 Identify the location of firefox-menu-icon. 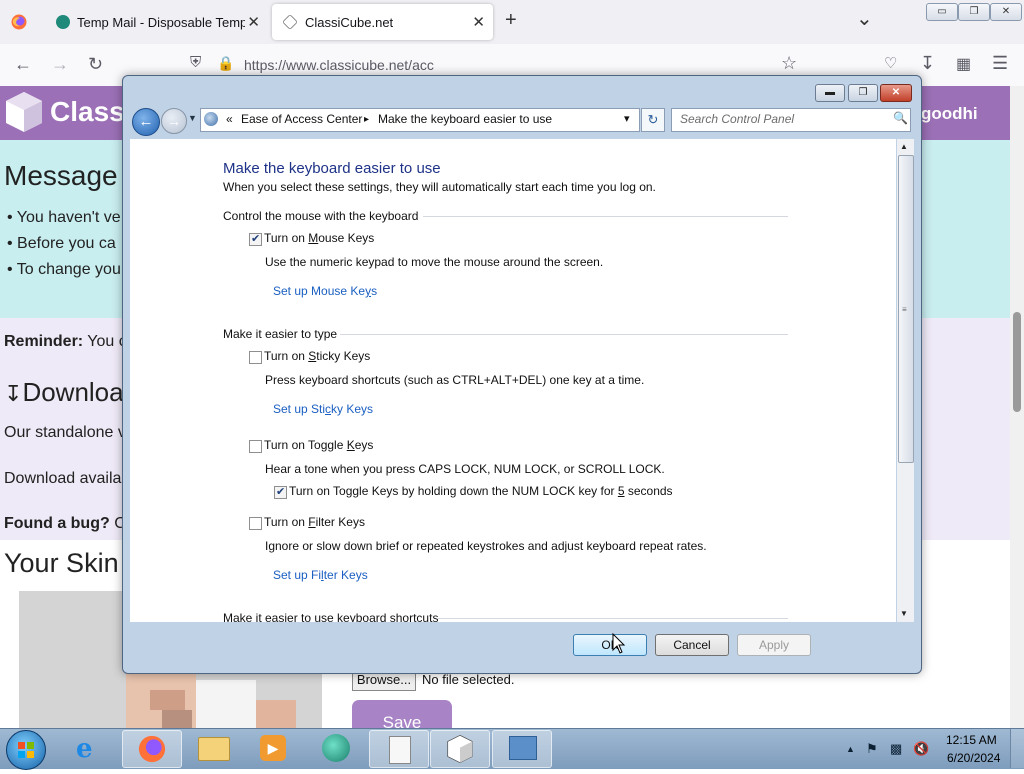
(19, 22).